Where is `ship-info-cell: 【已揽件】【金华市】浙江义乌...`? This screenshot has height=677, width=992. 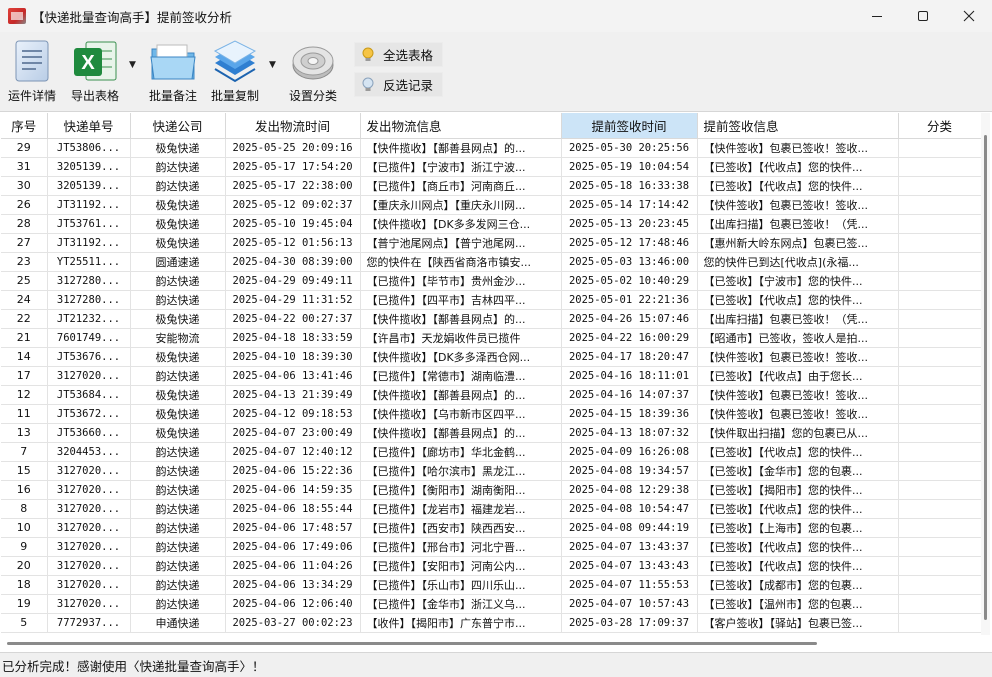
ship-info-cell: 【已揽件】【金华市】浙江义乌... is located at coordinates (461, 604).